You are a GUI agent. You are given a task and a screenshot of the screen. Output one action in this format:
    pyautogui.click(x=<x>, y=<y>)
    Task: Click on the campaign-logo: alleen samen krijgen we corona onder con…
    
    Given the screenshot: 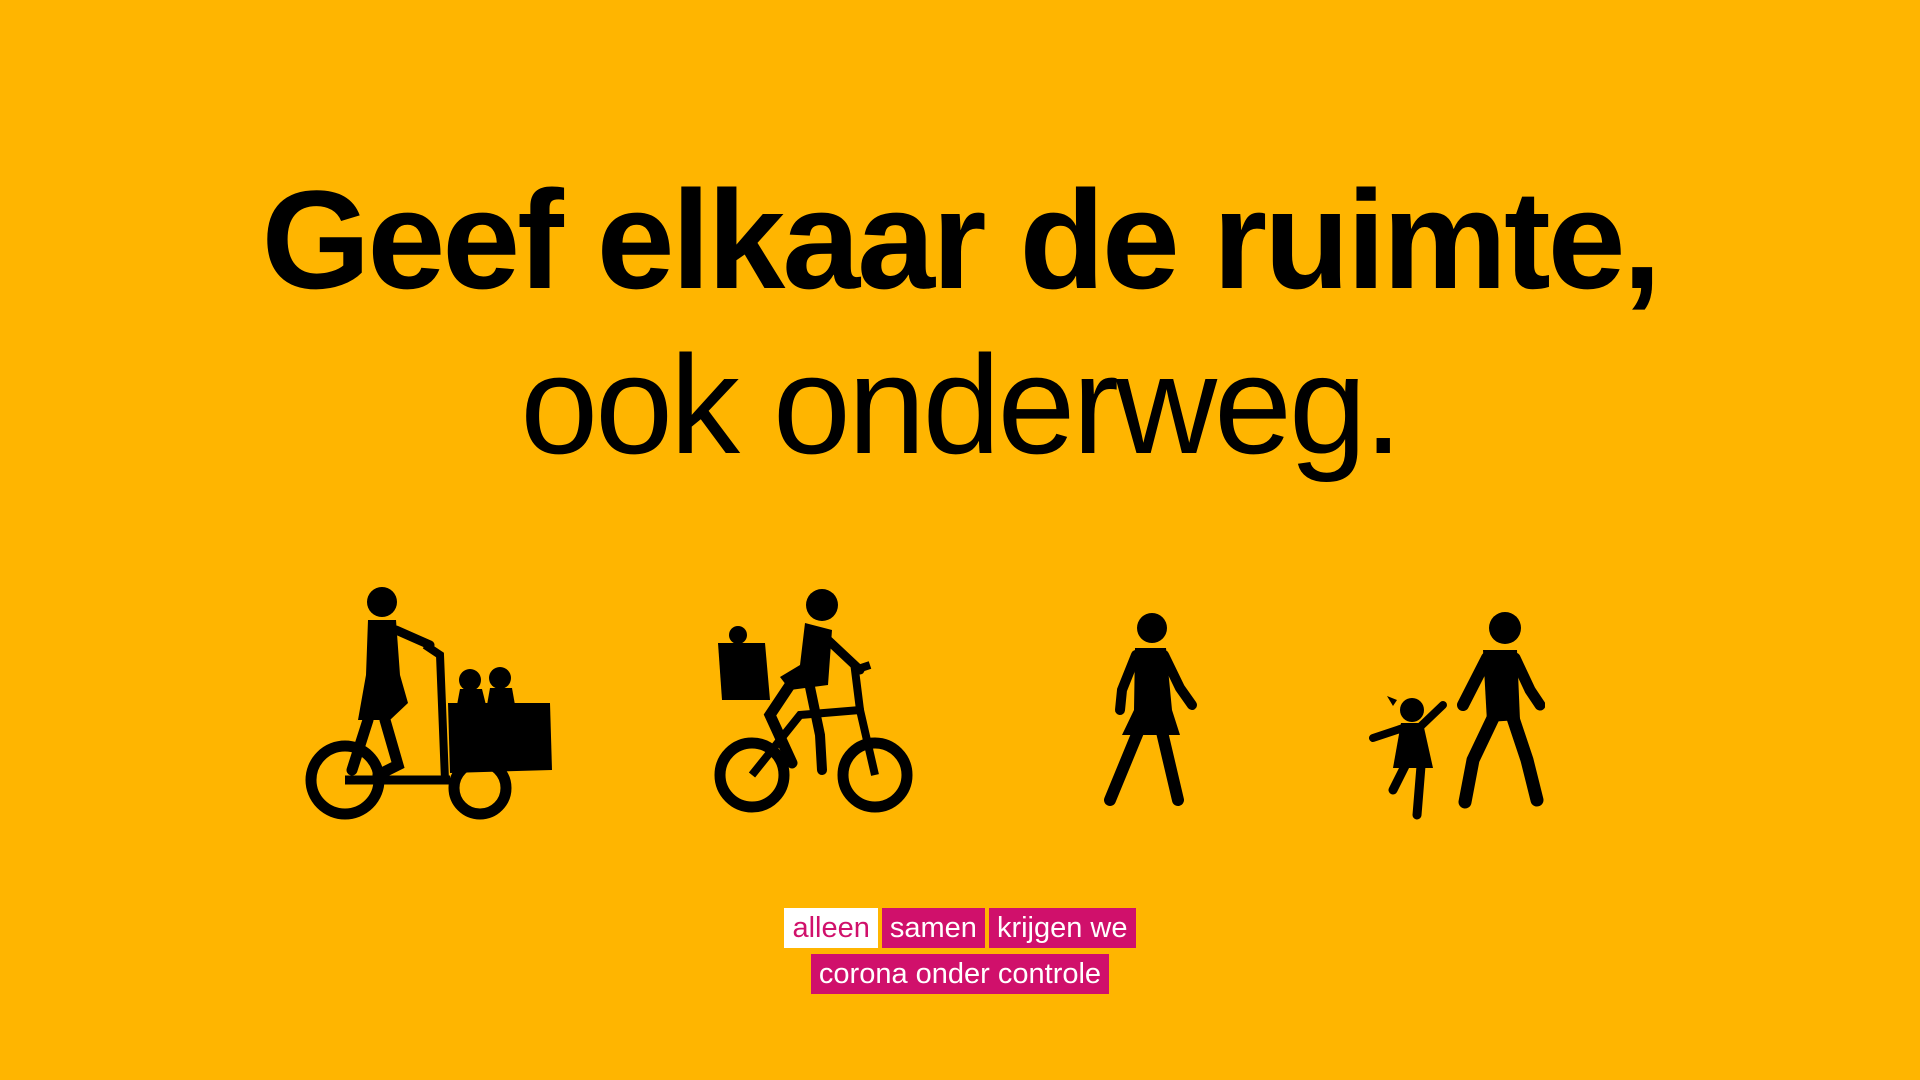 What is the action you would take?
    pyautogui.click(x=960, y=951)
    